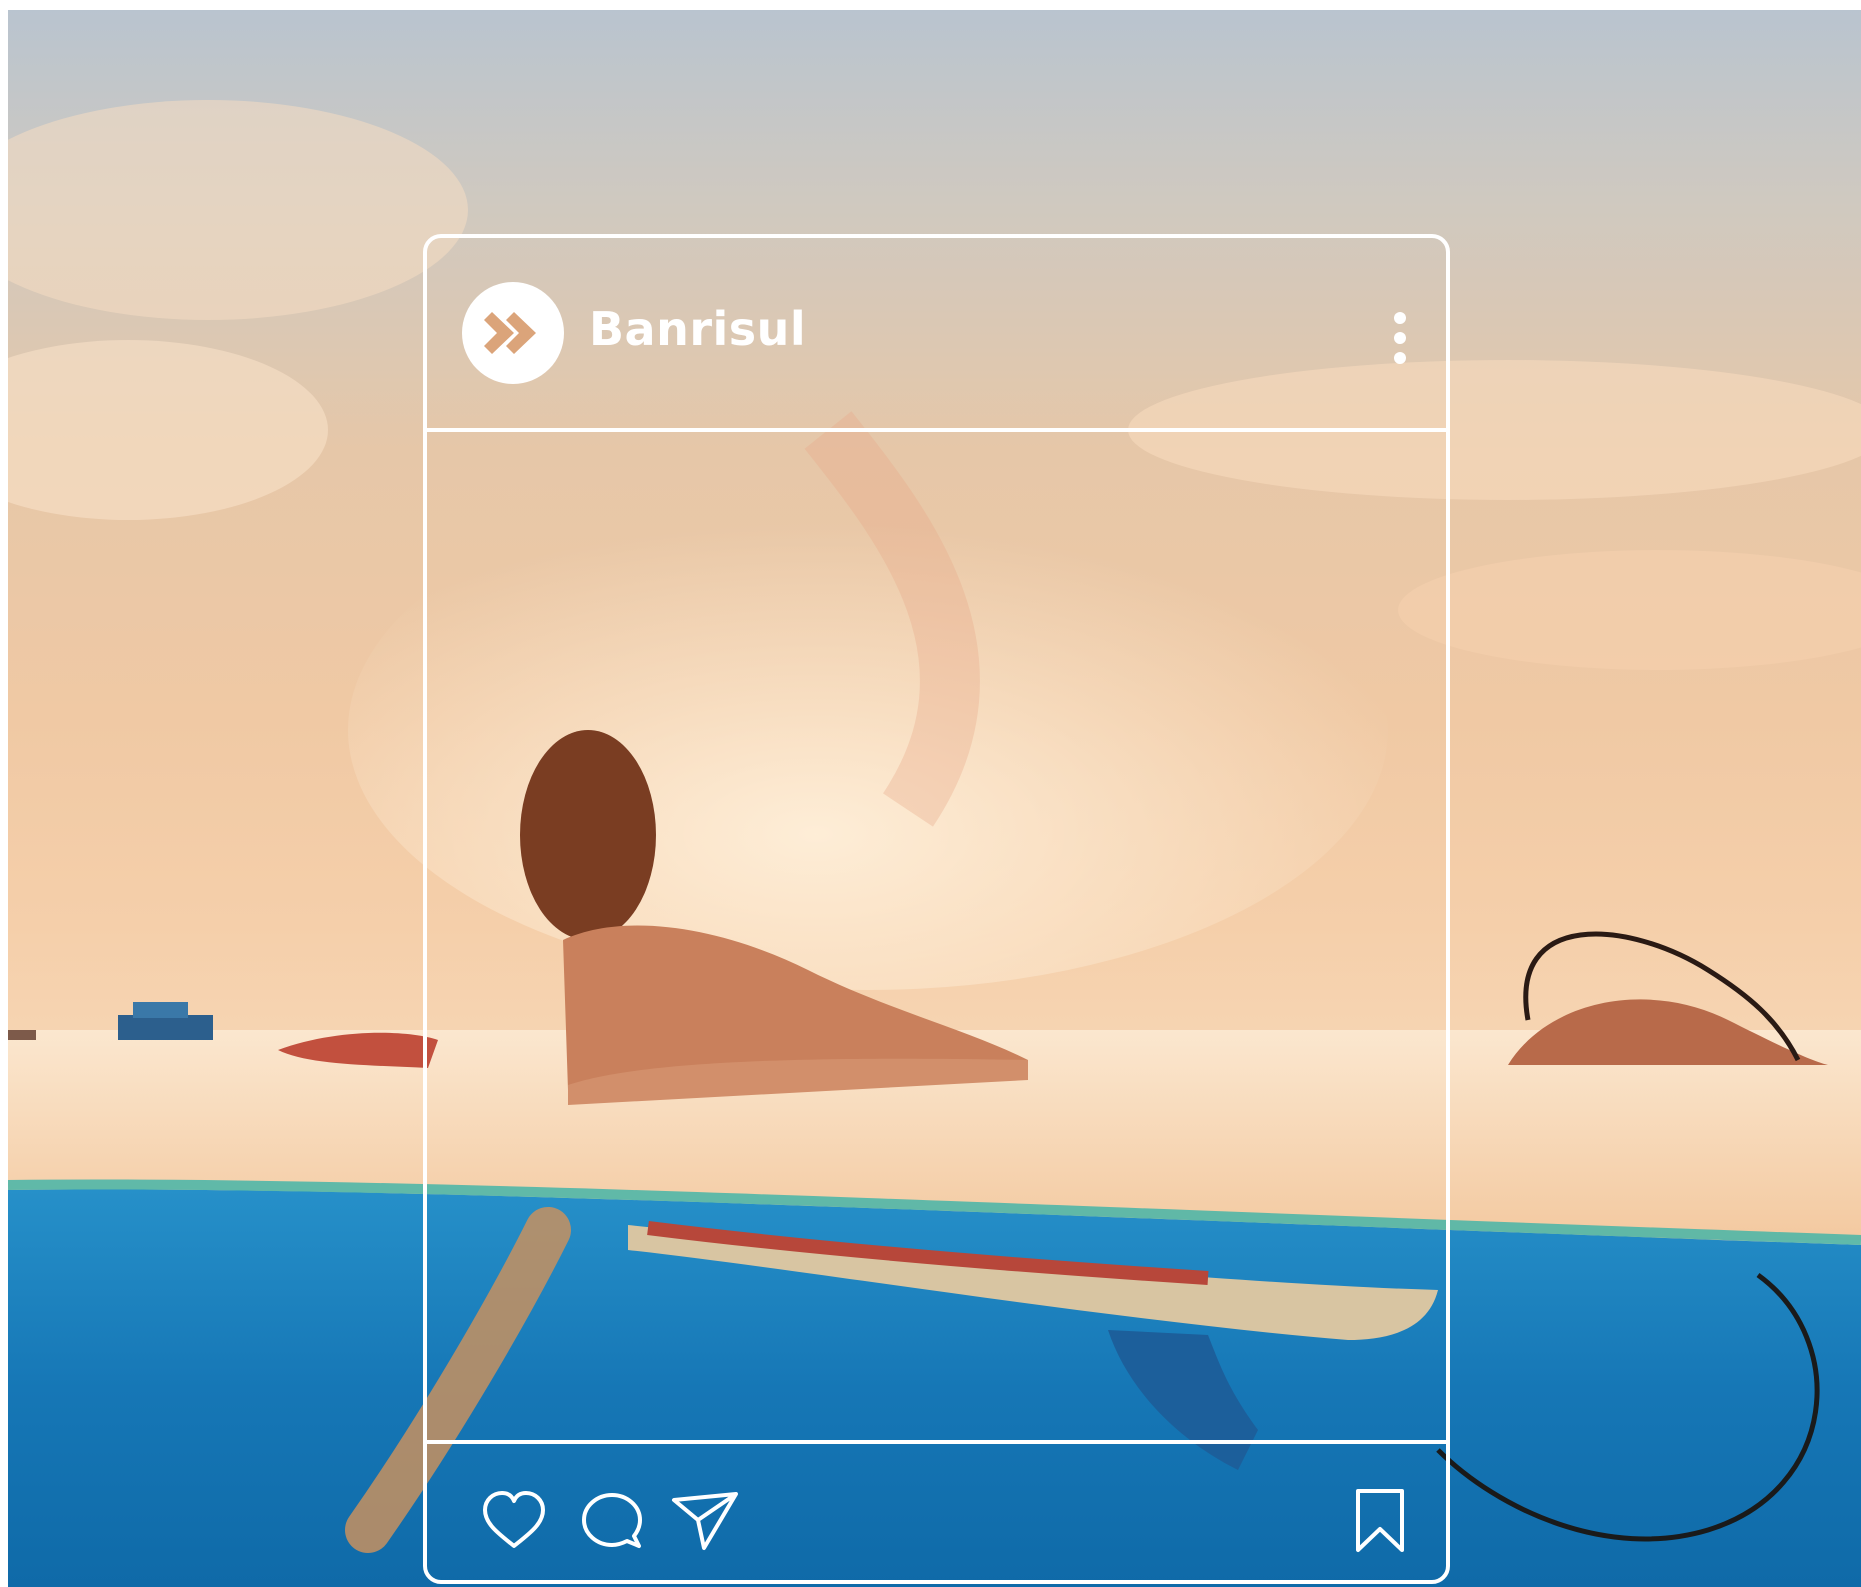 This screenshot has width=1861, height=1587. Describe the element at coordinates (612, 1521) in the screenshot. I see `comment-icon` at that location.